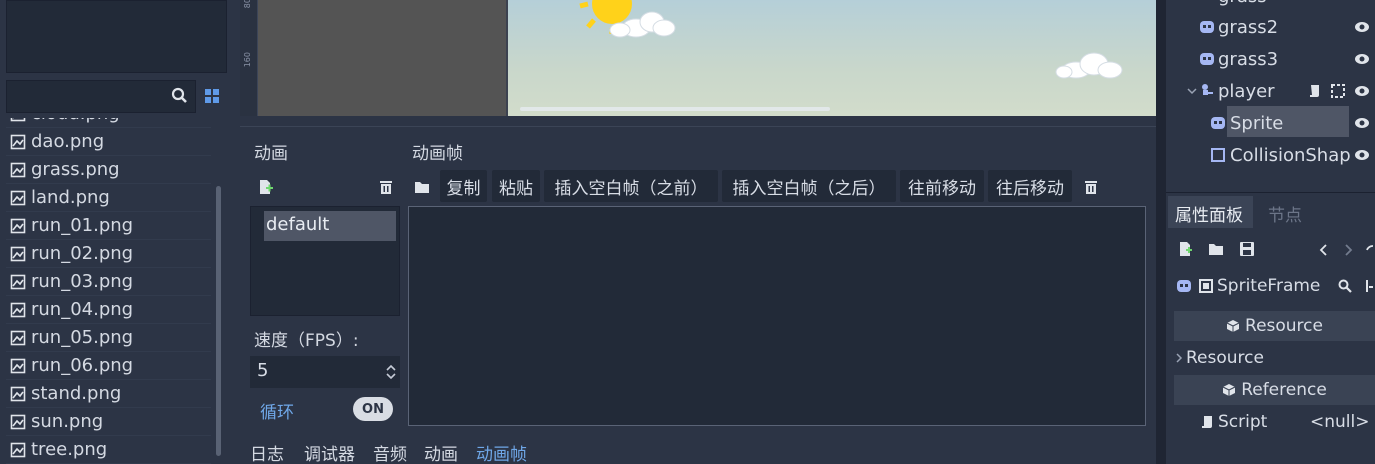  I want to click on scene-sprites, so click(851, 39).